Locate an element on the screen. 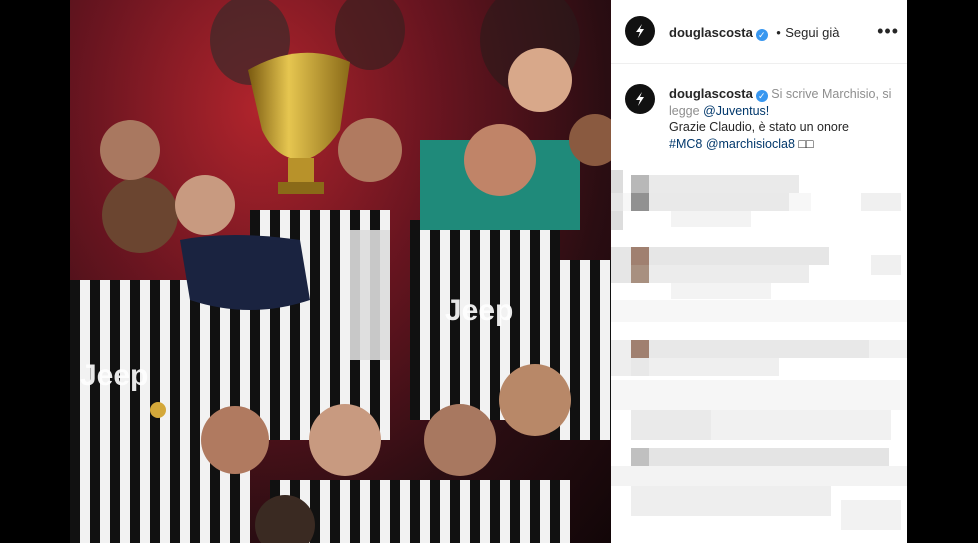  follow-status-button: Segui già is located at coordinates (812, 32).